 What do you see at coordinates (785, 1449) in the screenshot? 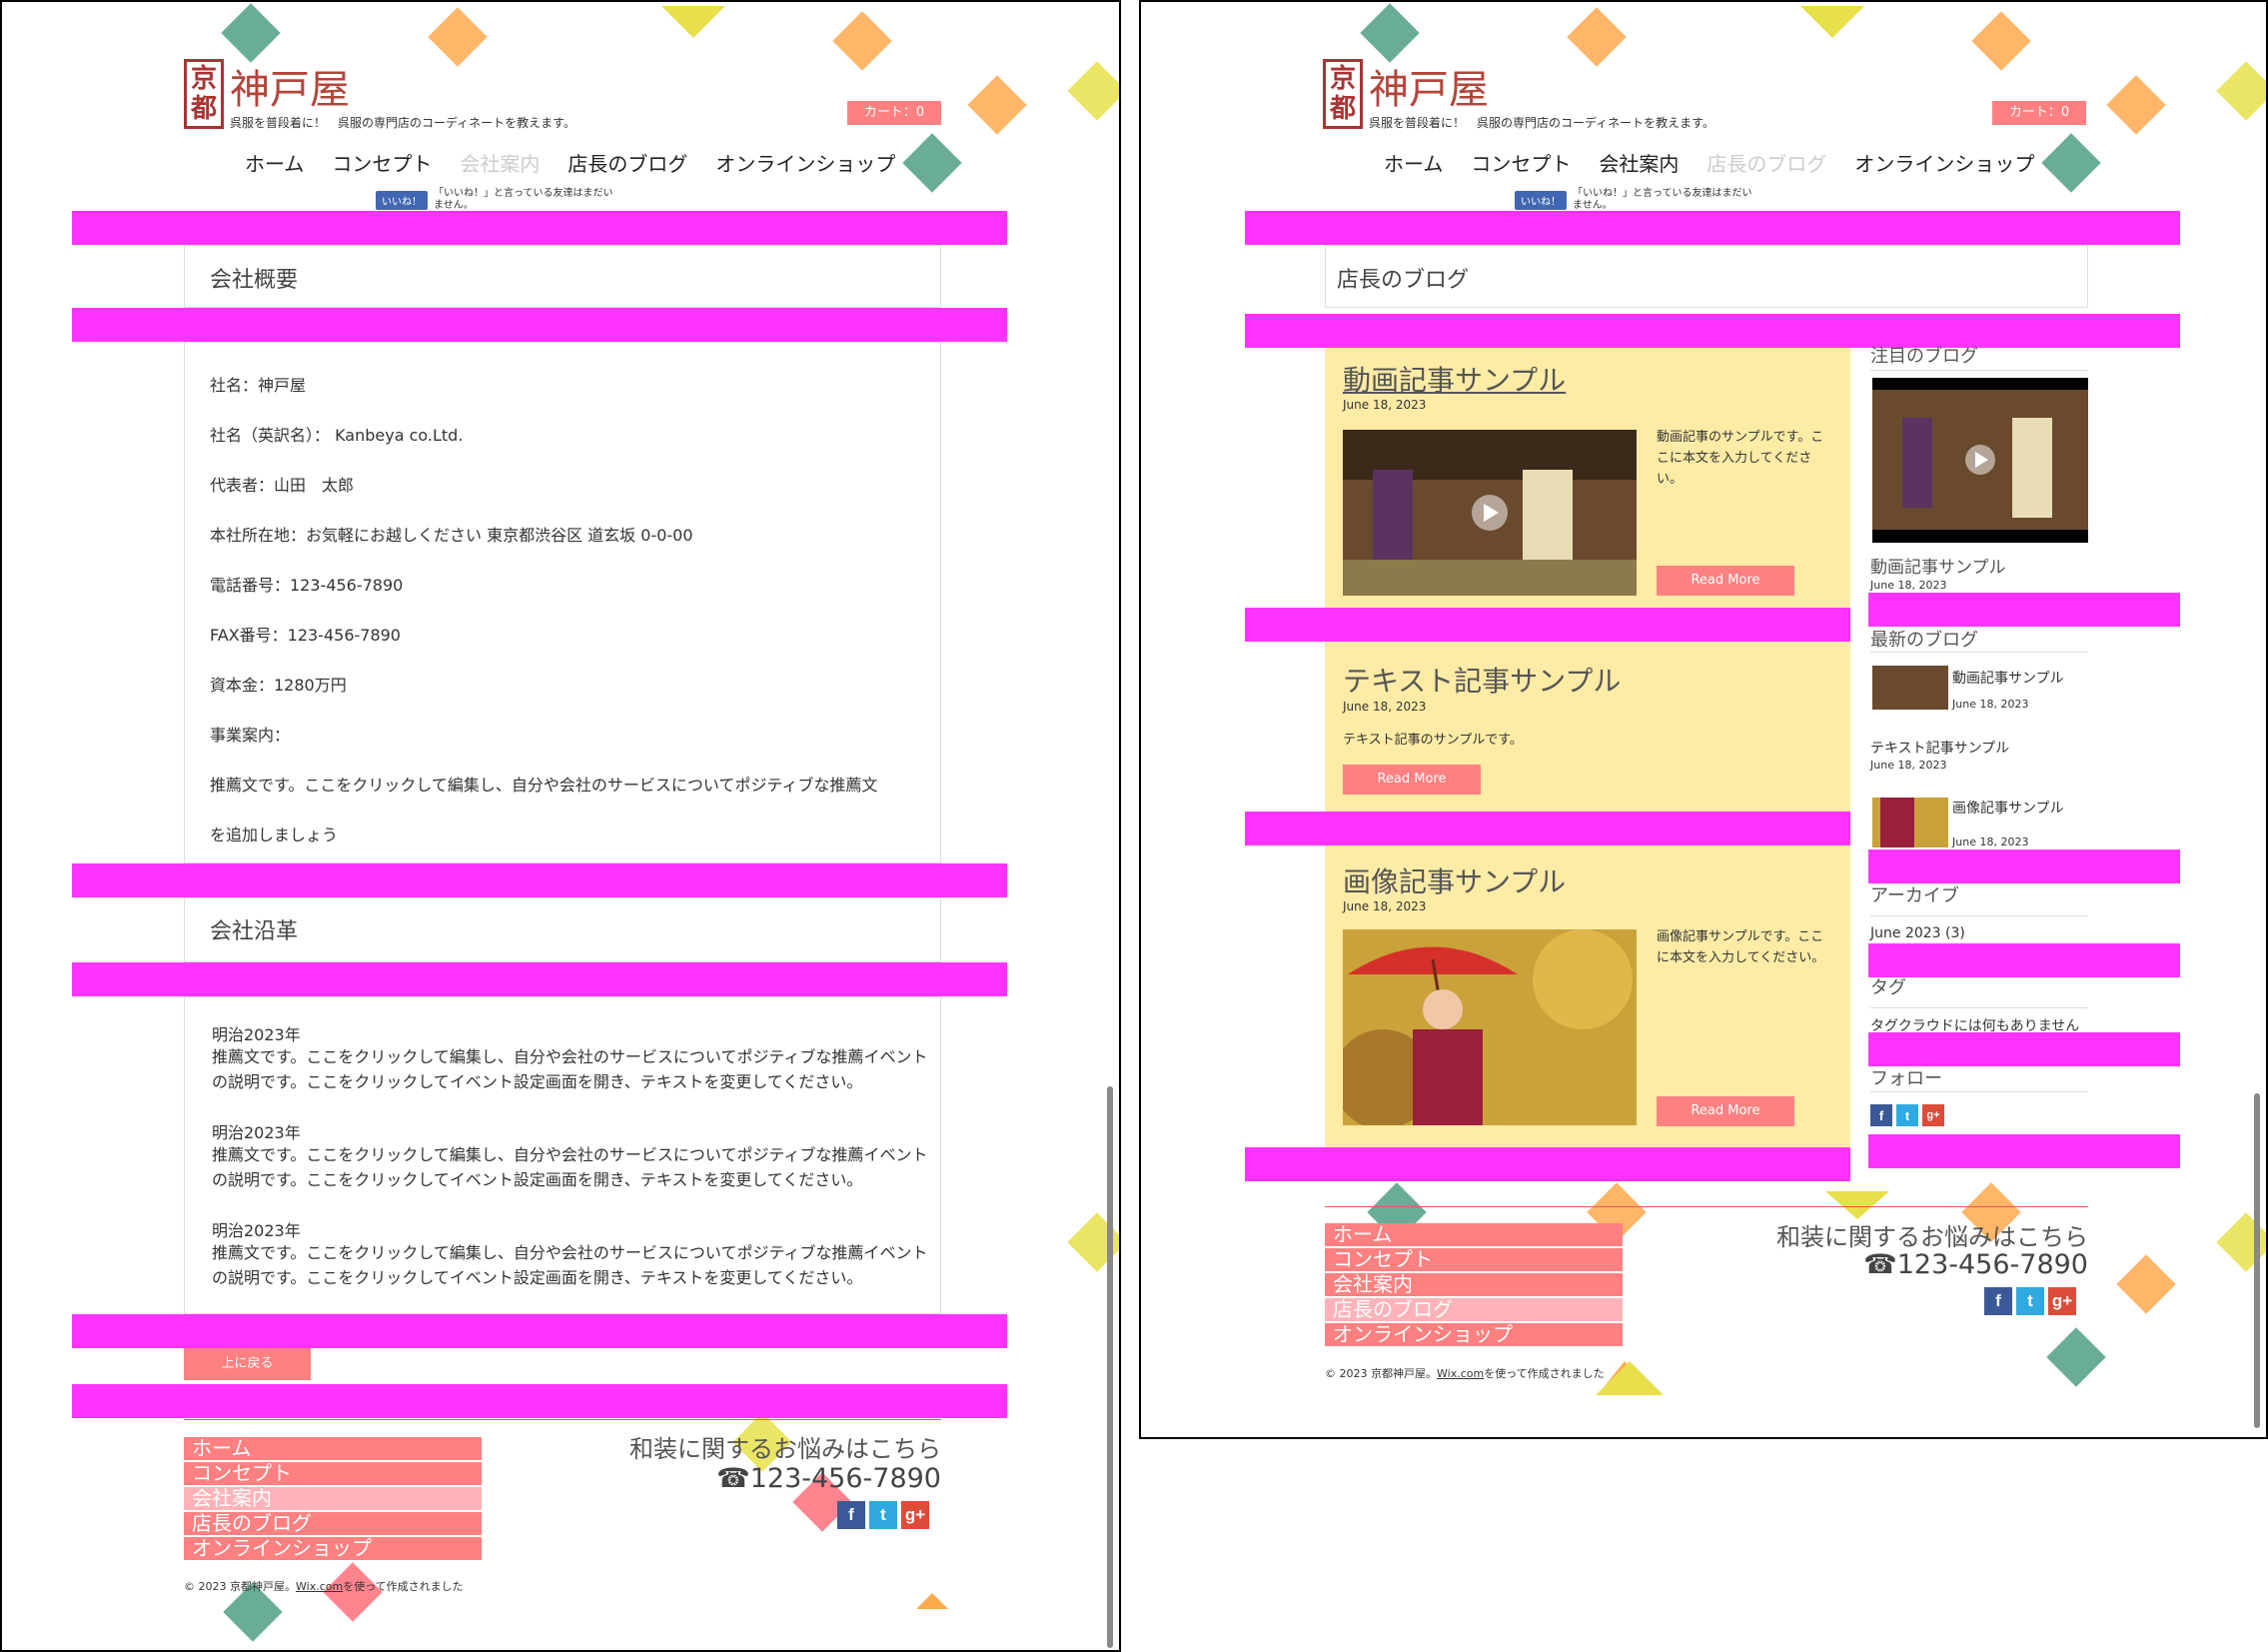
I see `footer-contact-title: 和装に関するお悩みはこちら` at bounding box center [785, 1449].